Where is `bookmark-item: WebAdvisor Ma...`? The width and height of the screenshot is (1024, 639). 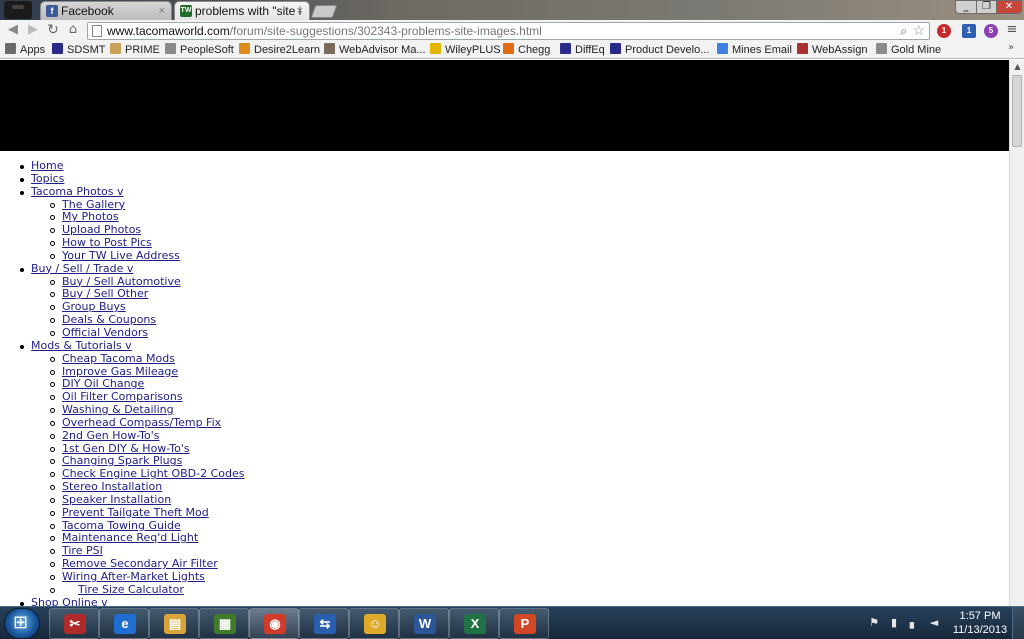 bookmark-item: WebAdvisor Ma... is located at coordinates (375, 50).